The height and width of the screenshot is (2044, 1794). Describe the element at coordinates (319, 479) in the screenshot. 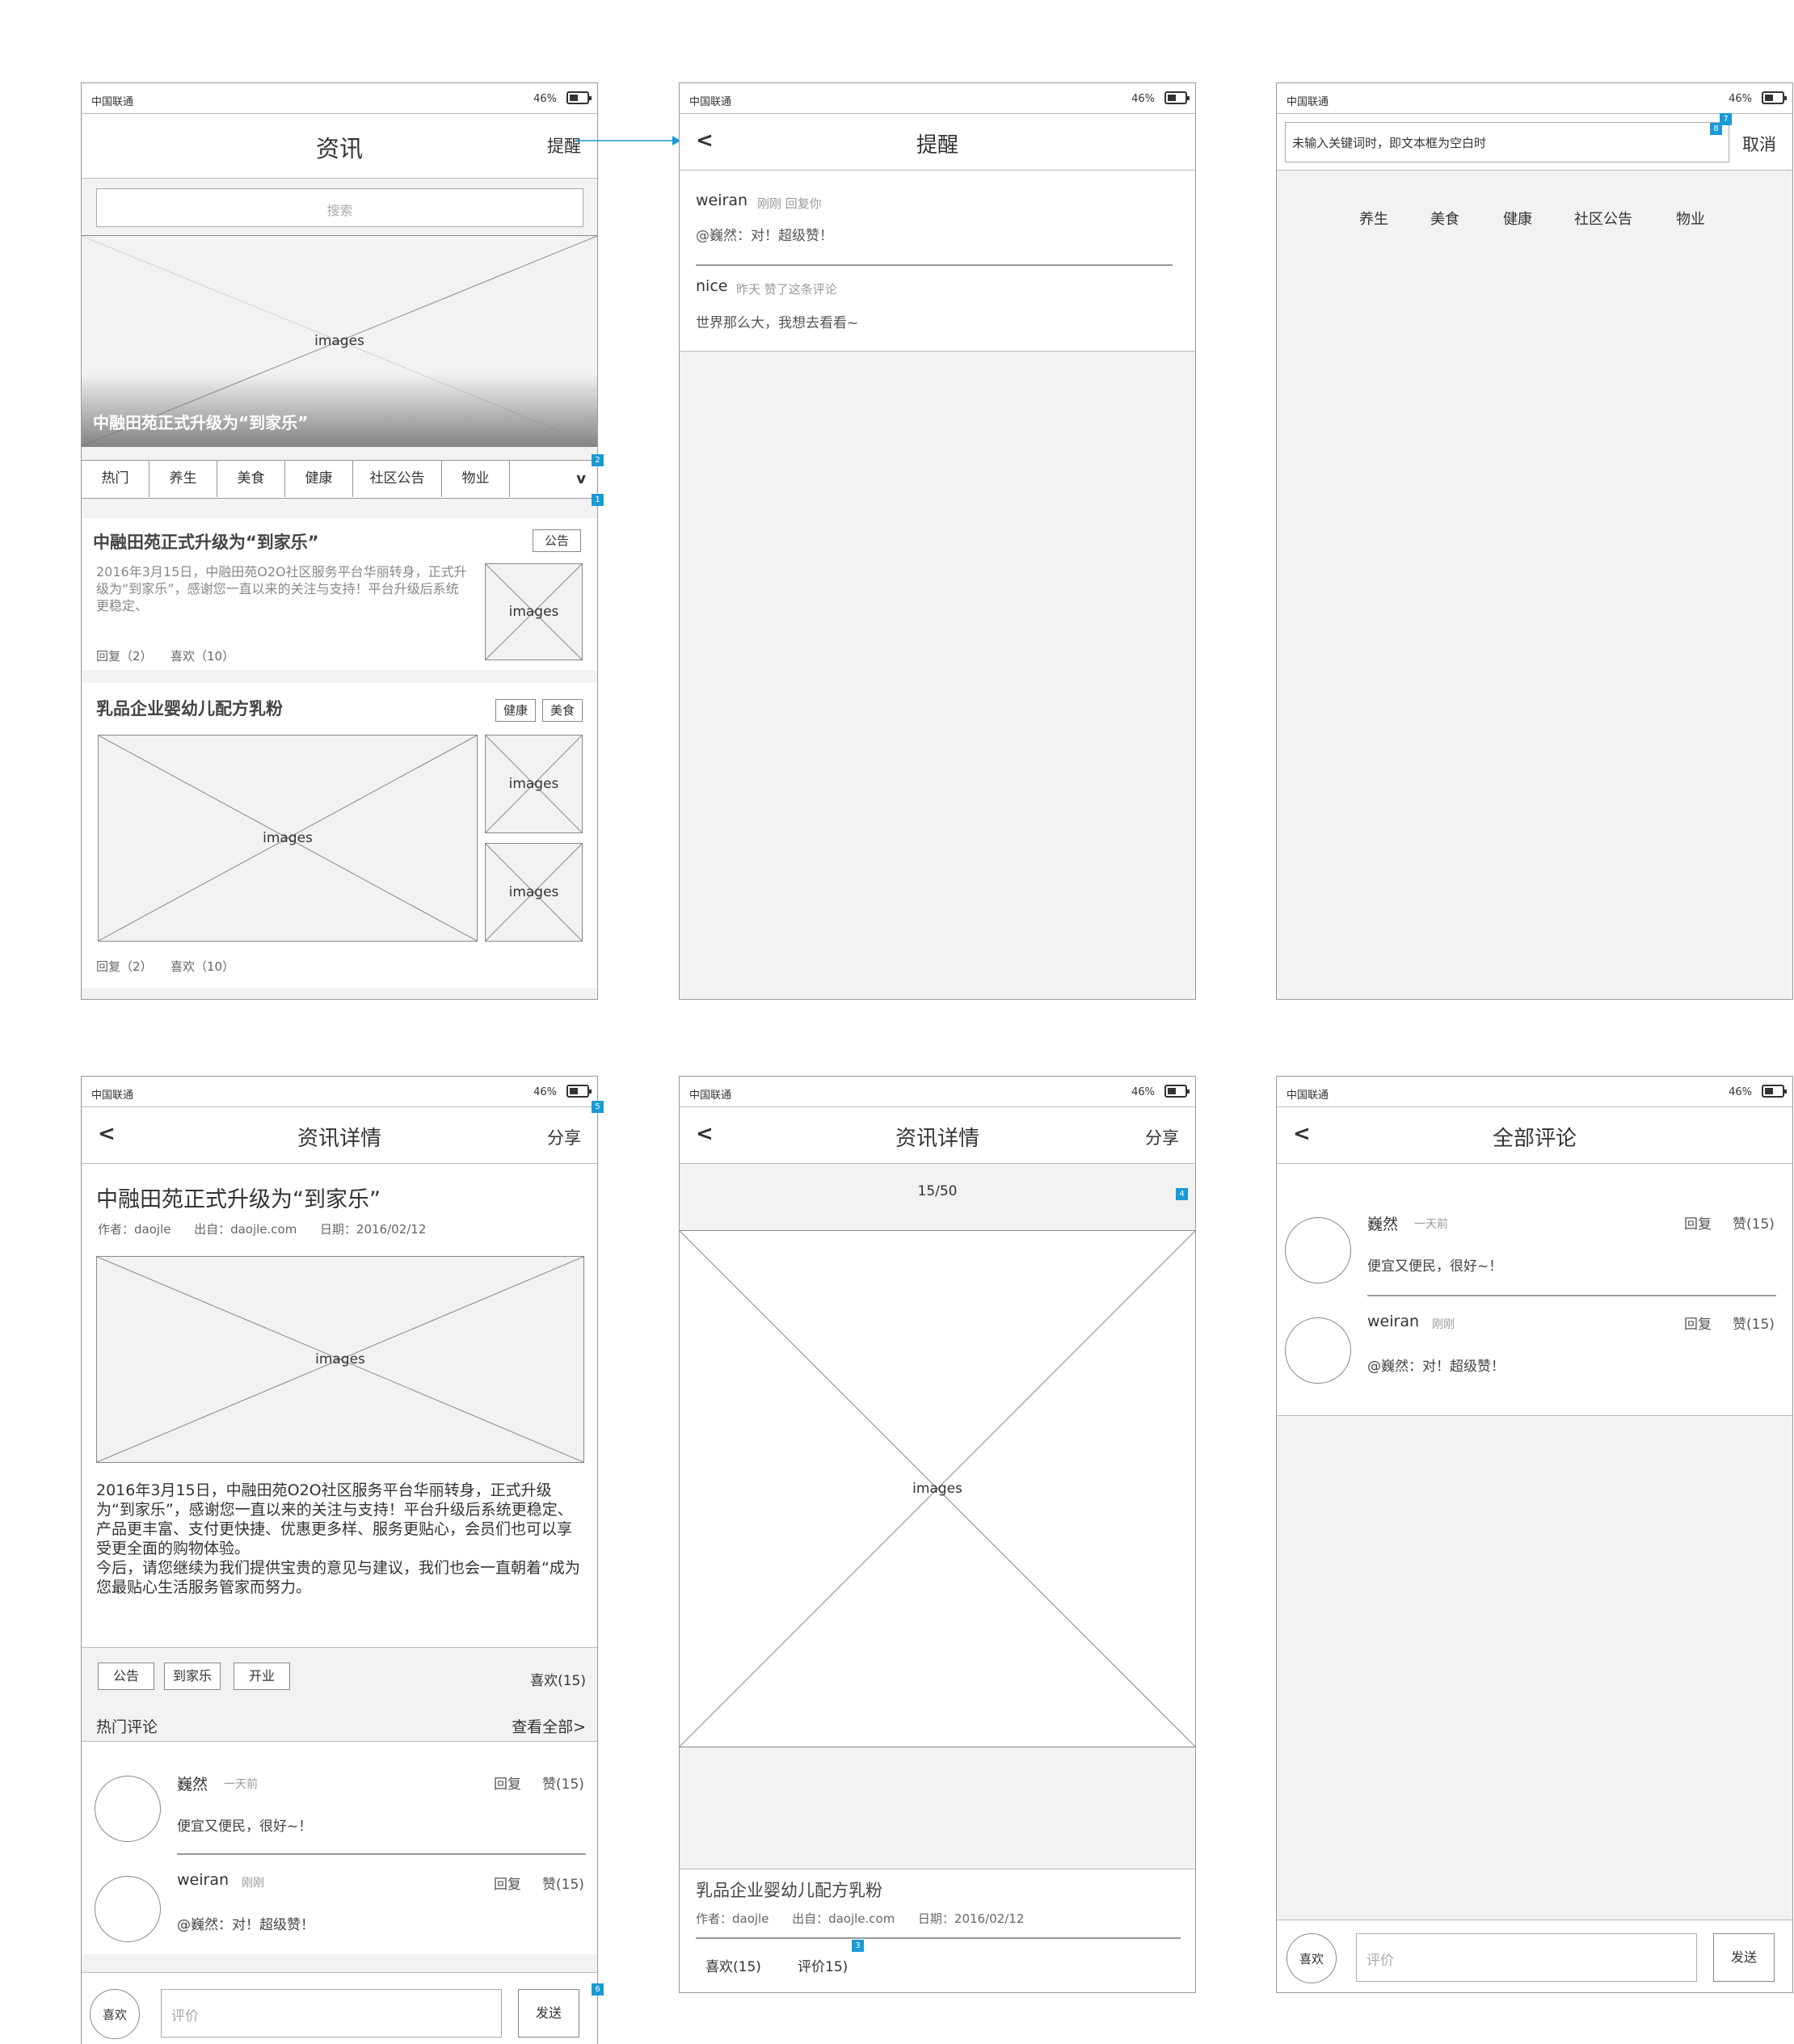

I see `tab-health: 健康` at that location.